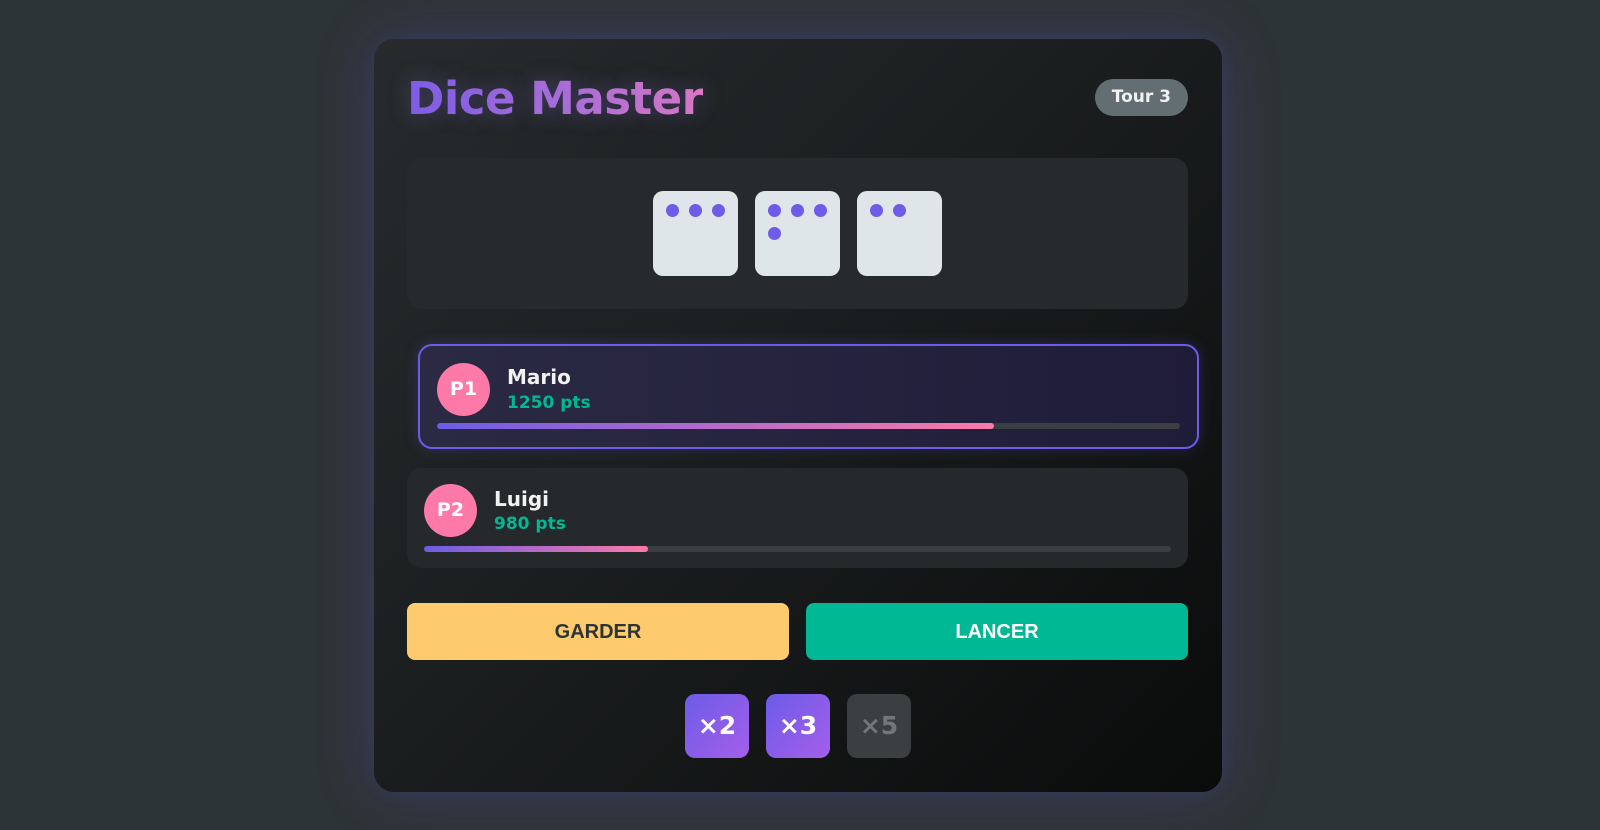  What do you see at coordinates (598, 631) in the screenshot?
I see `keep-button: GARDER` at bounding box center [598, 631].